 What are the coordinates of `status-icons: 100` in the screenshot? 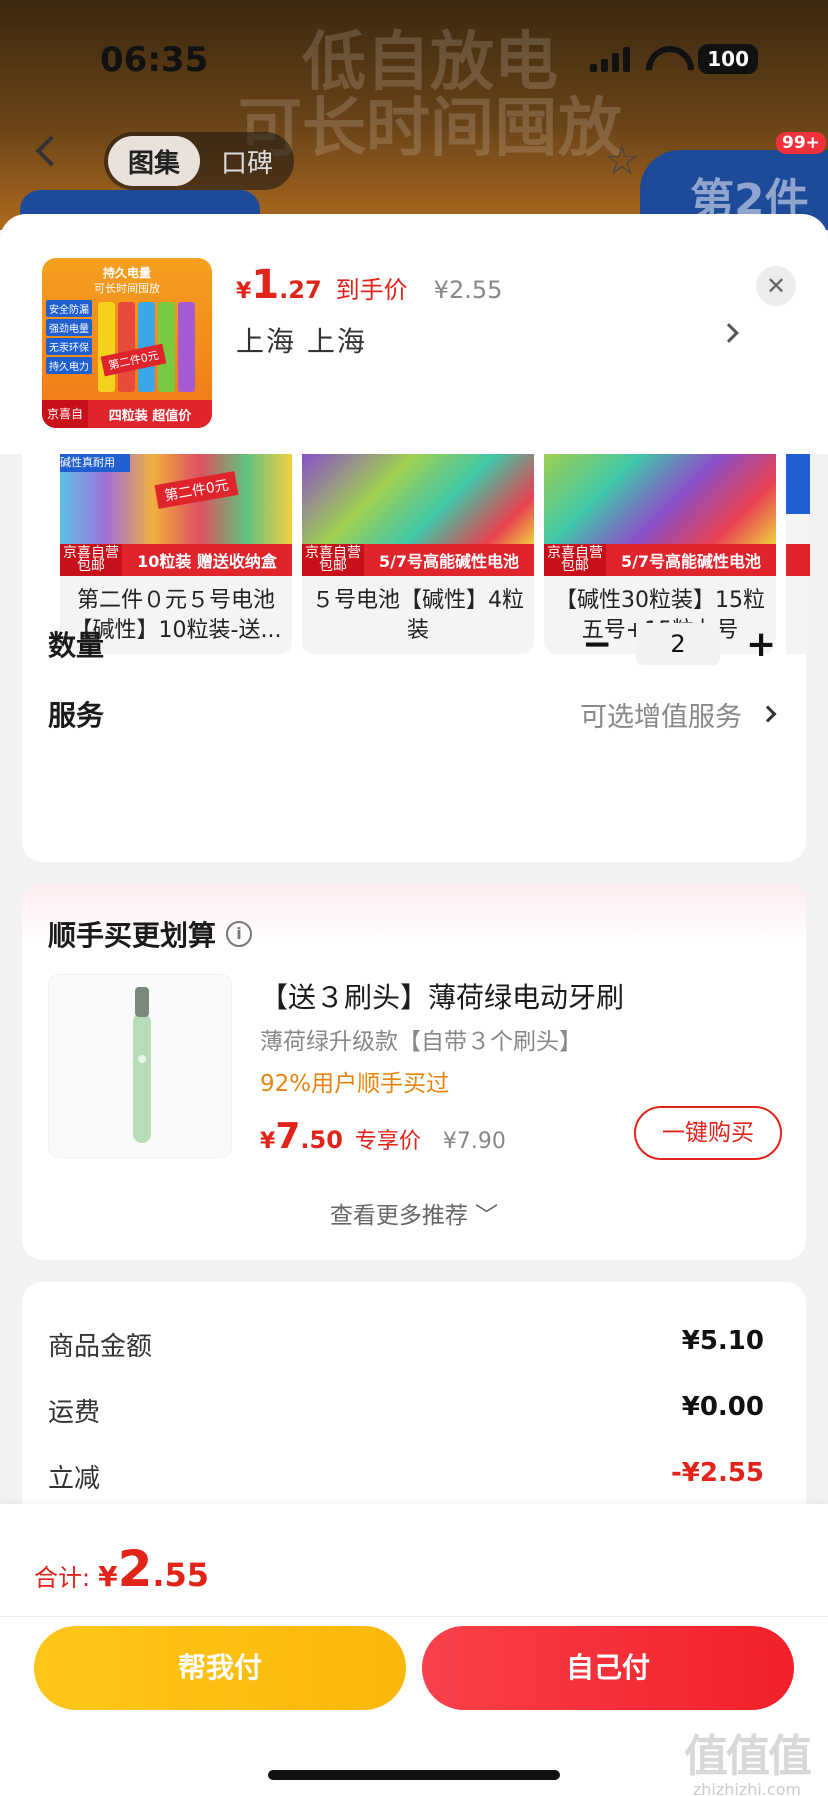 It's located at (674, 59).